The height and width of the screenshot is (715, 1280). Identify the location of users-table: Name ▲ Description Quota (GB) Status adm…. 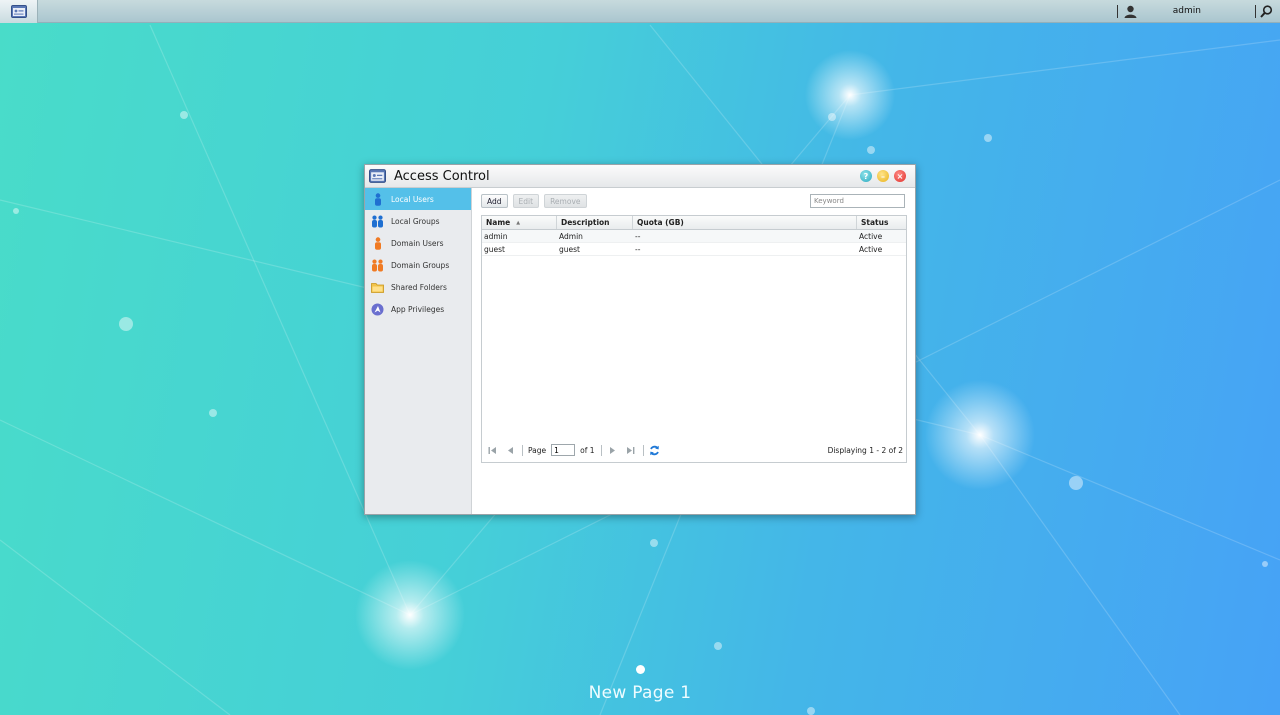
(694, 339).